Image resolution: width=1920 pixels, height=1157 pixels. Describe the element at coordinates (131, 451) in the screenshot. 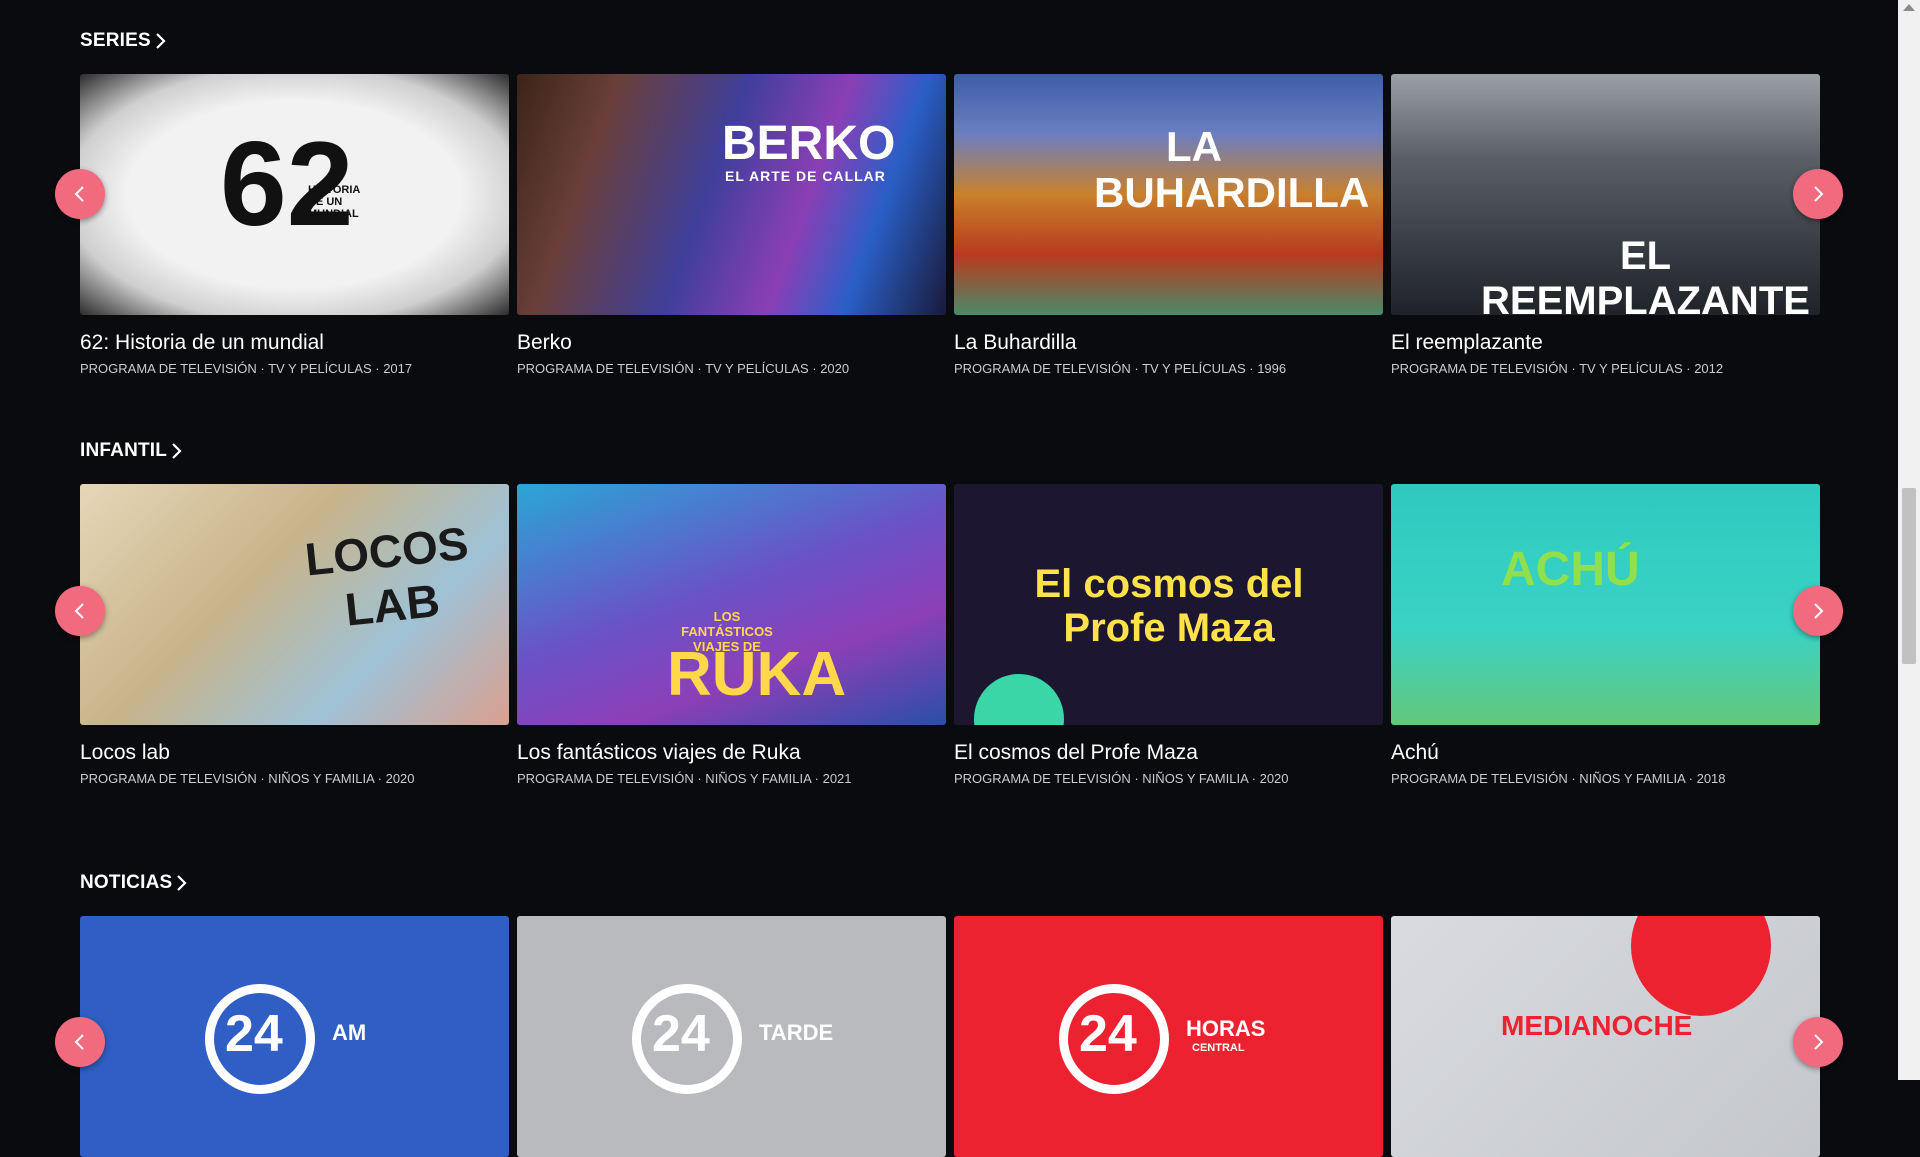

I see `section-title-infantil: INFANTIL` at that location.